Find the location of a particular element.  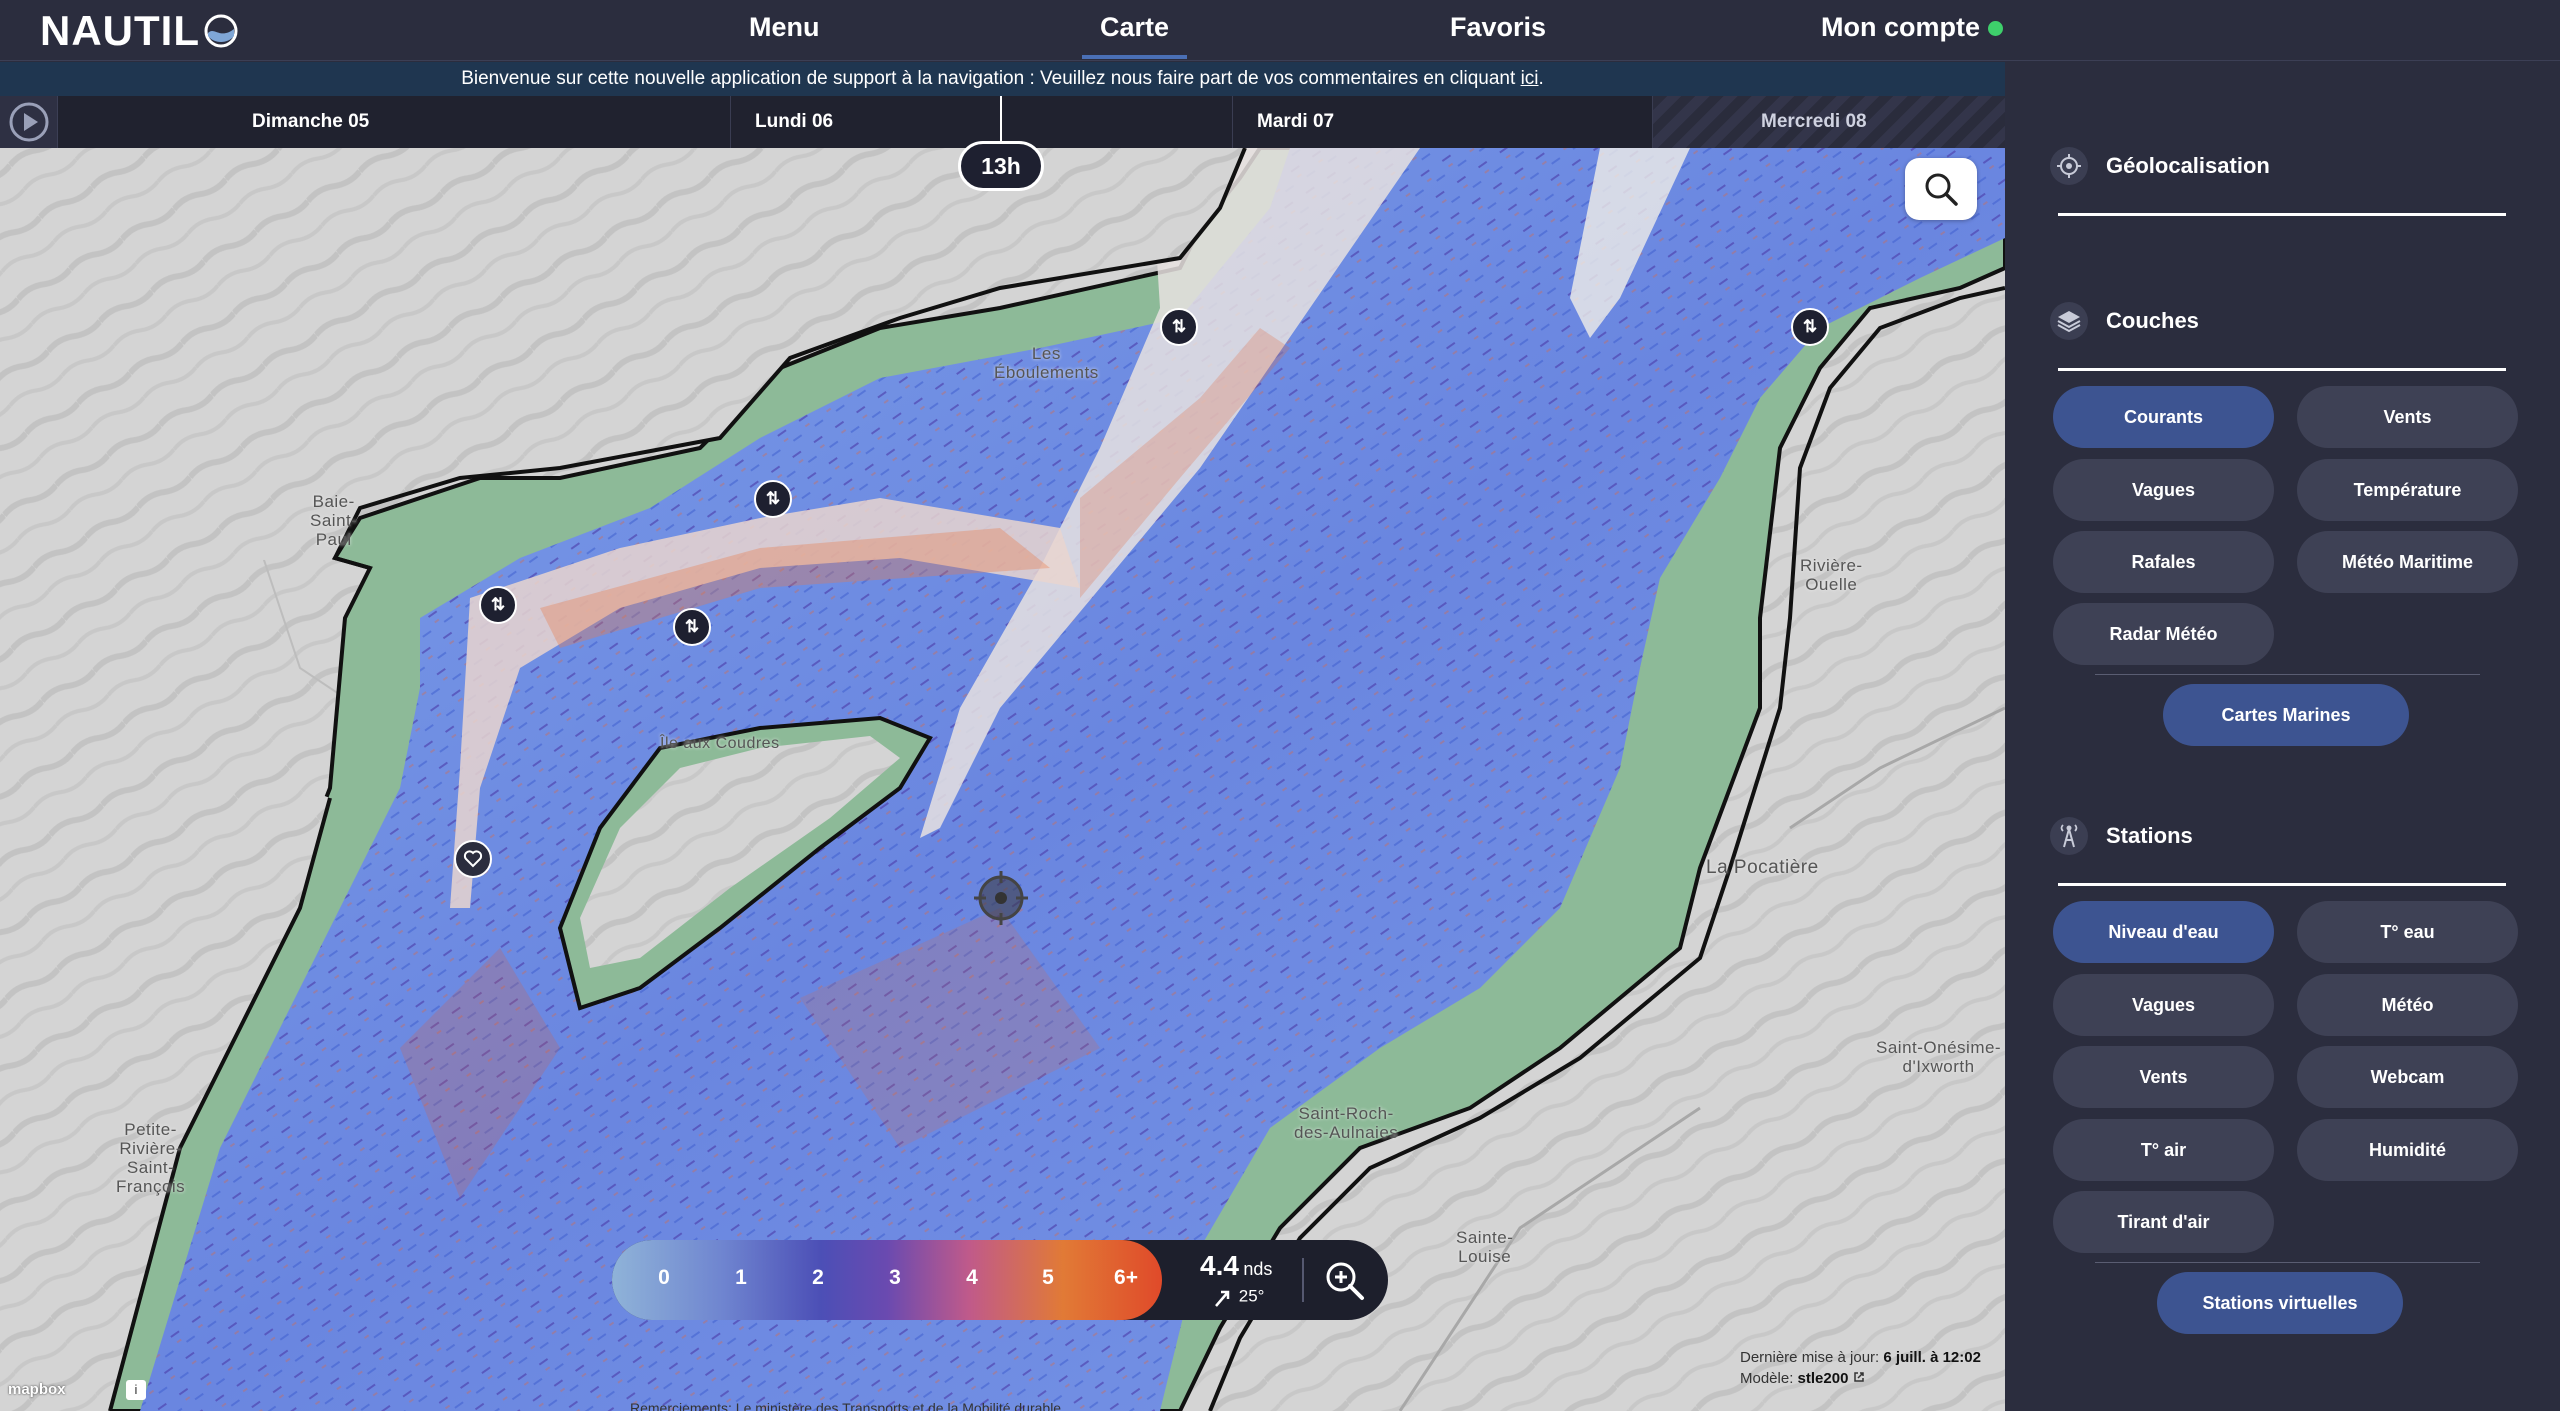

legend-value: 4 is located at coordinates (972, 1277).